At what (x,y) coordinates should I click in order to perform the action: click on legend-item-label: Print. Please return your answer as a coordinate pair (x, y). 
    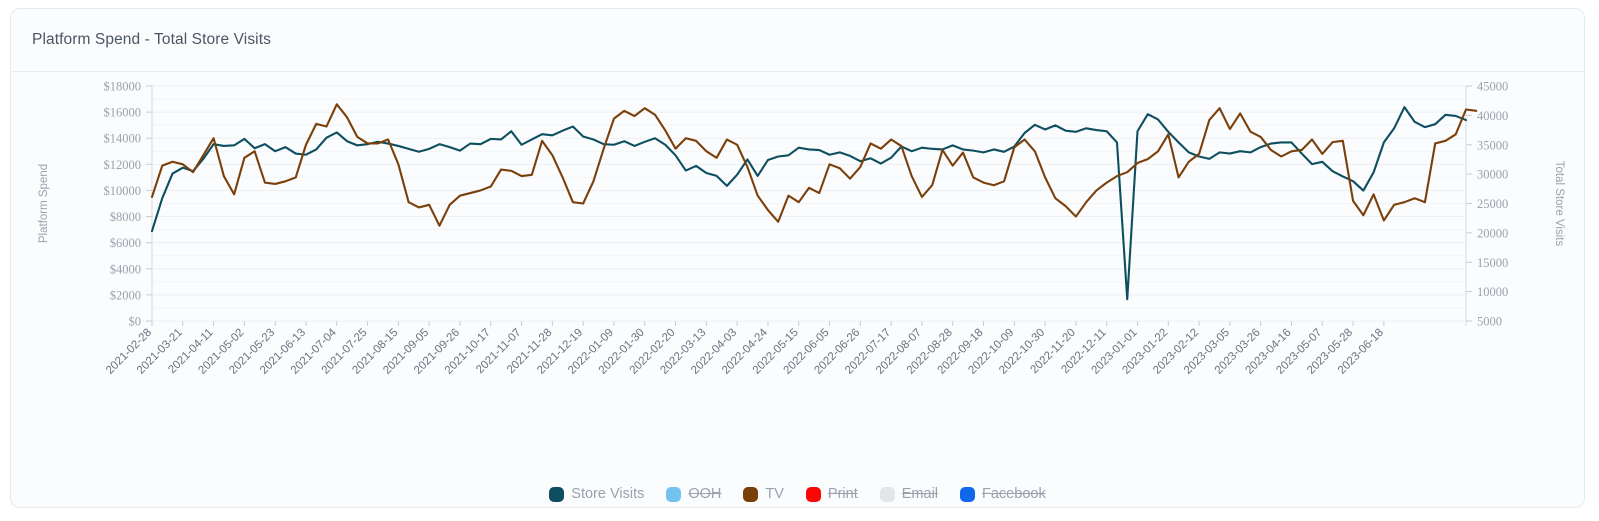
    Looking at the image, I should click on (842, 494).